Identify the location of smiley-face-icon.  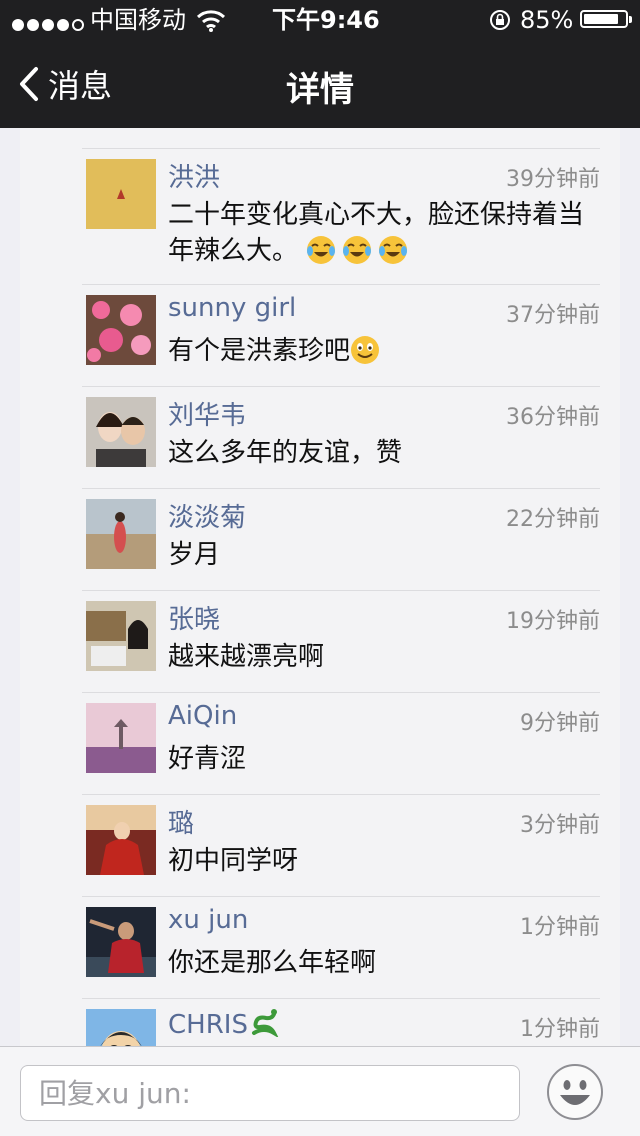
(575, 1092).